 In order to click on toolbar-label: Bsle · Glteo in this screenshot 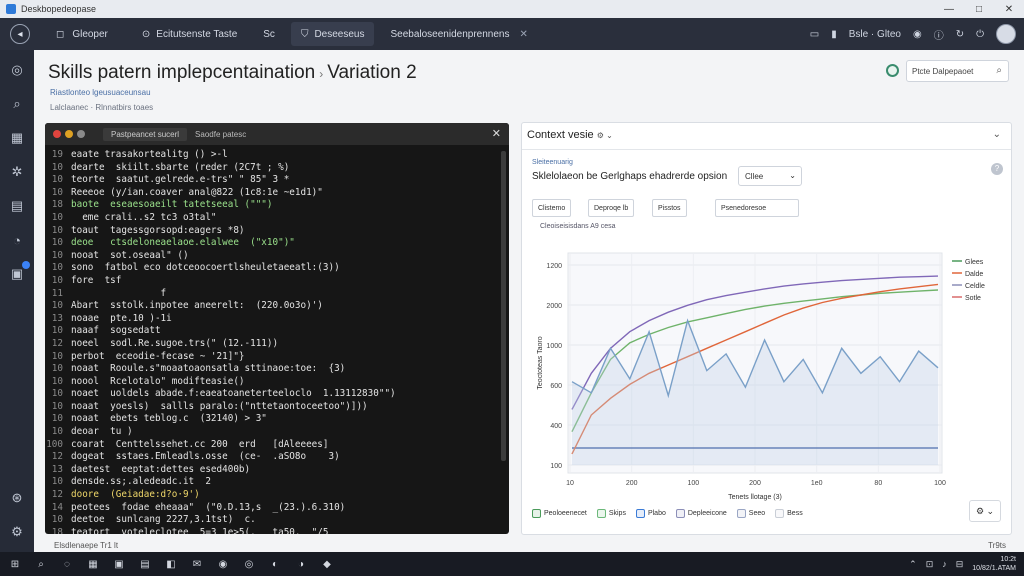, I will do `click(875, 34)`.